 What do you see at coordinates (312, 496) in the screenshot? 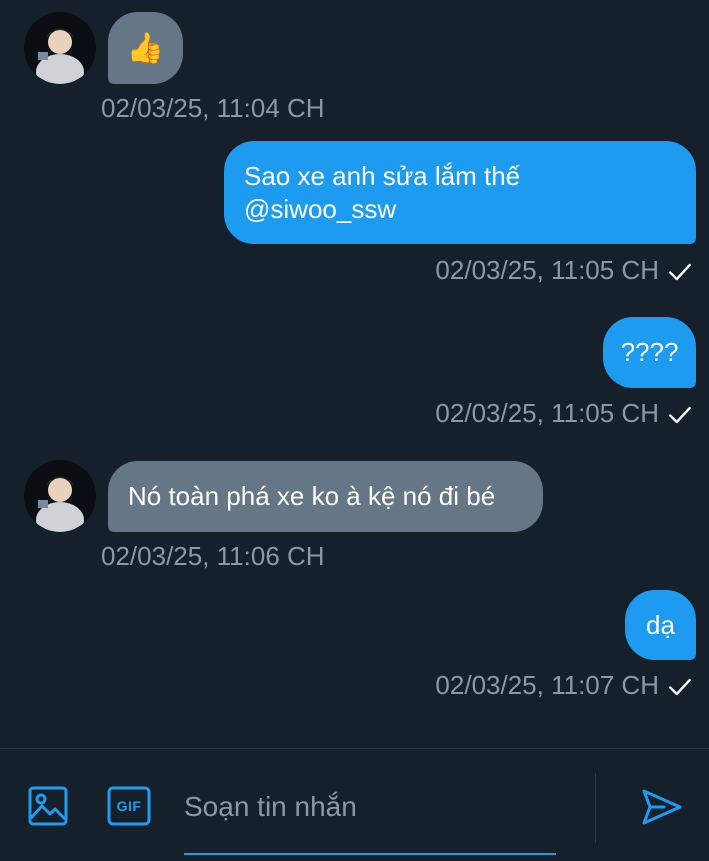
I see `message-text: Nó toàn phá xe ko à kệ nó đi bé` at bounding box center [312, 496].